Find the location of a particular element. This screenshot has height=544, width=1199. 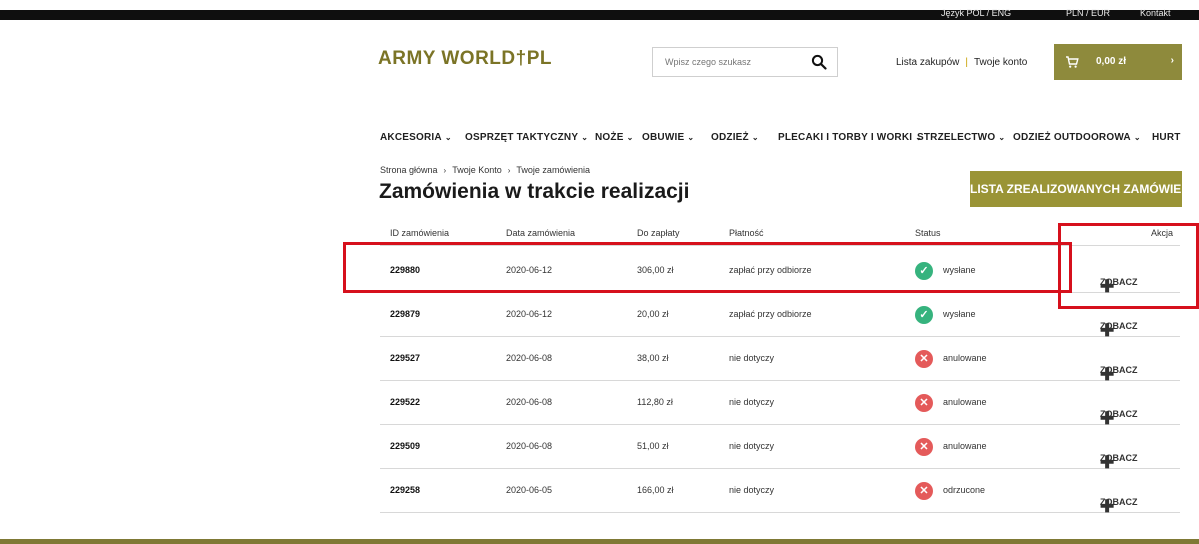

nav-item-noze: NOŻE ⌄ is located at coordinates (614, 137).